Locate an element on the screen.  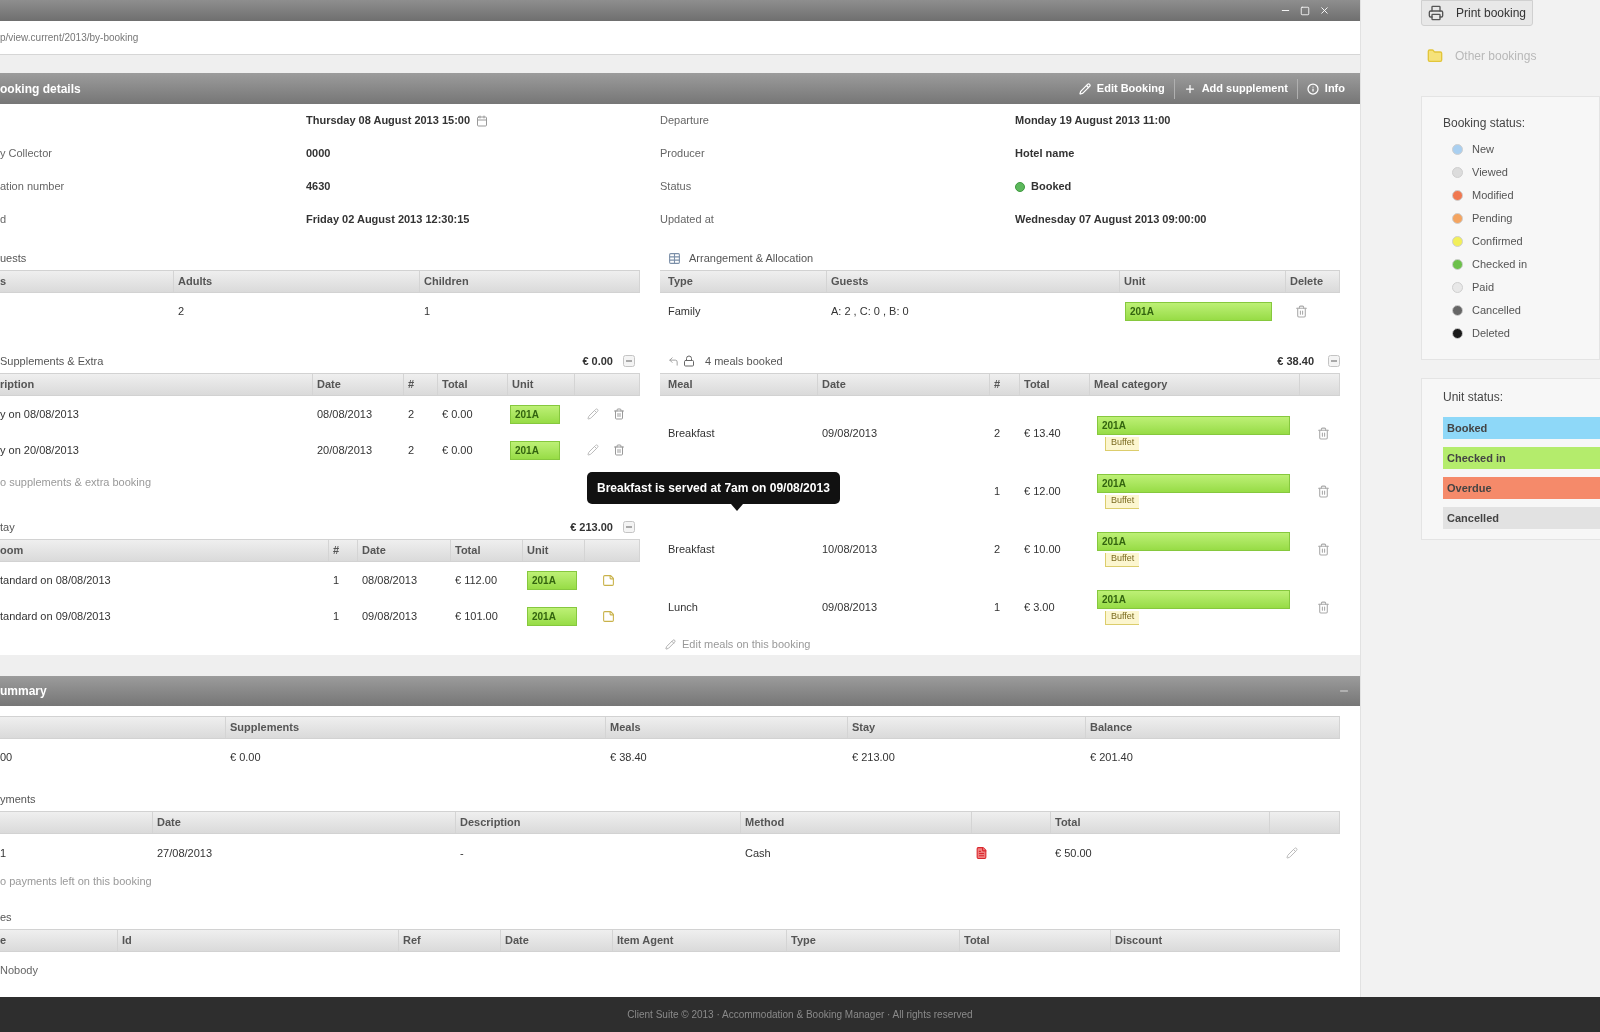
column-header: Method is located at coordinates (765, 823).